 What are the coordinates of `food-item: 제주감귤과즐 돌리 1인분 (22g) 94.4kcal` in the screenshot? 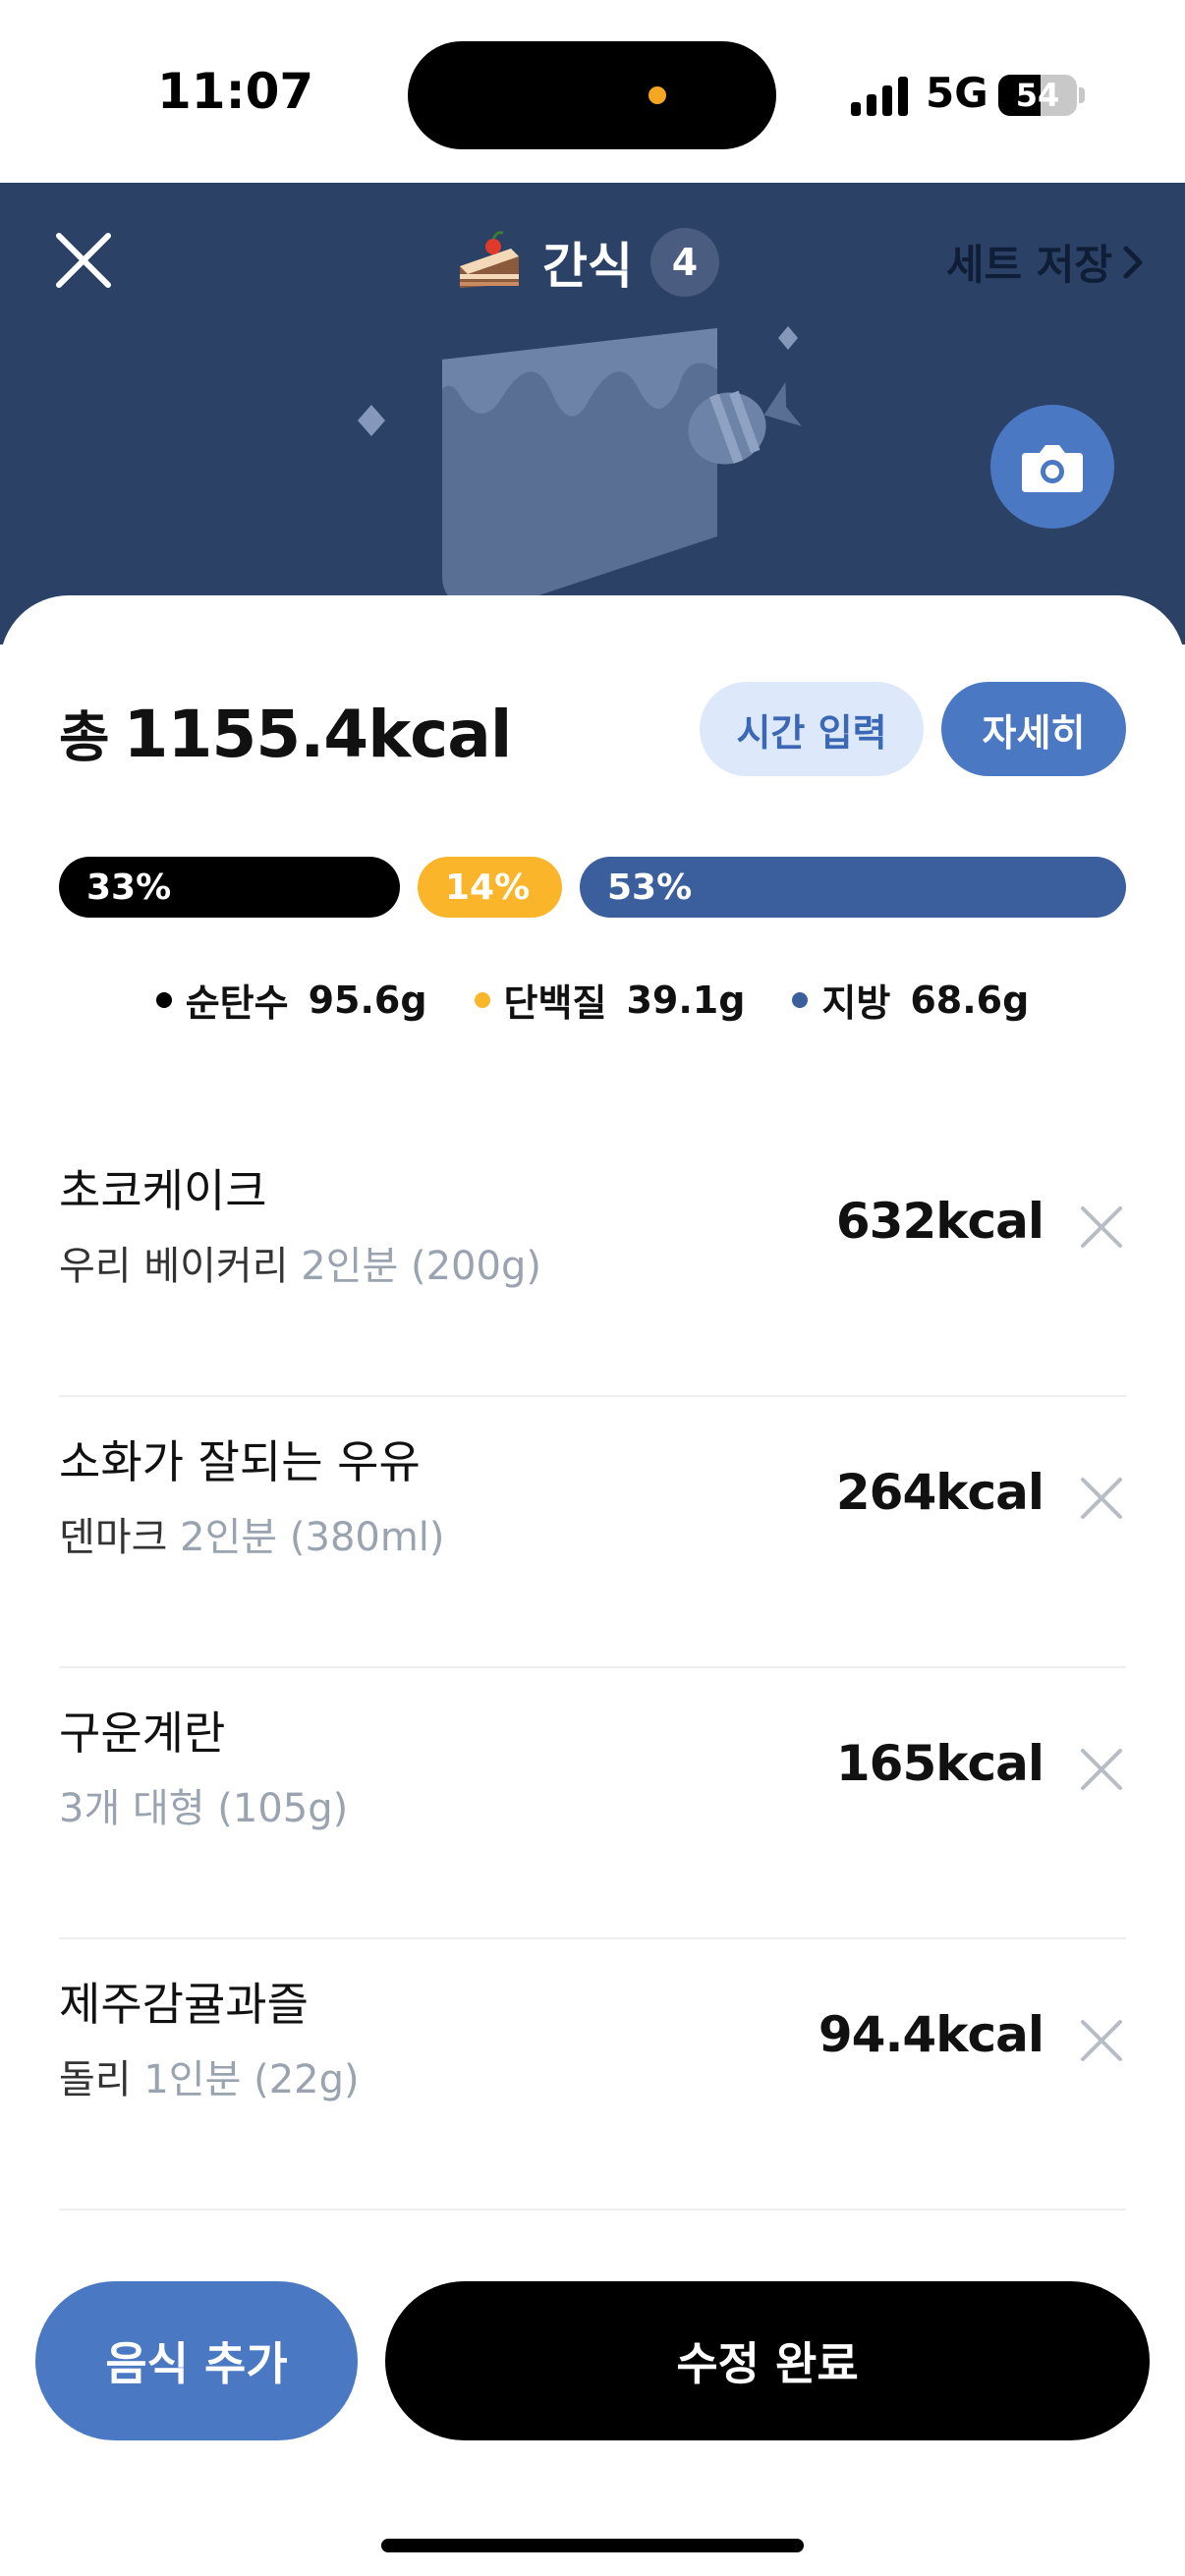 It's located at (592, 2075).